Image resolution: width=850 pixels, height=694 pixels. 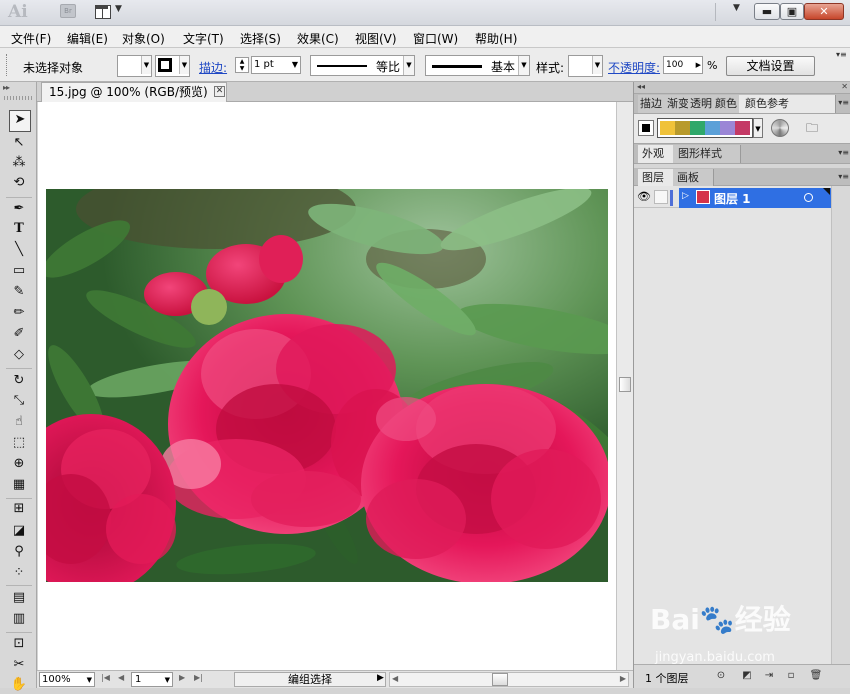 I want to click on close-icon: ✕, so click(x=219, y=91).